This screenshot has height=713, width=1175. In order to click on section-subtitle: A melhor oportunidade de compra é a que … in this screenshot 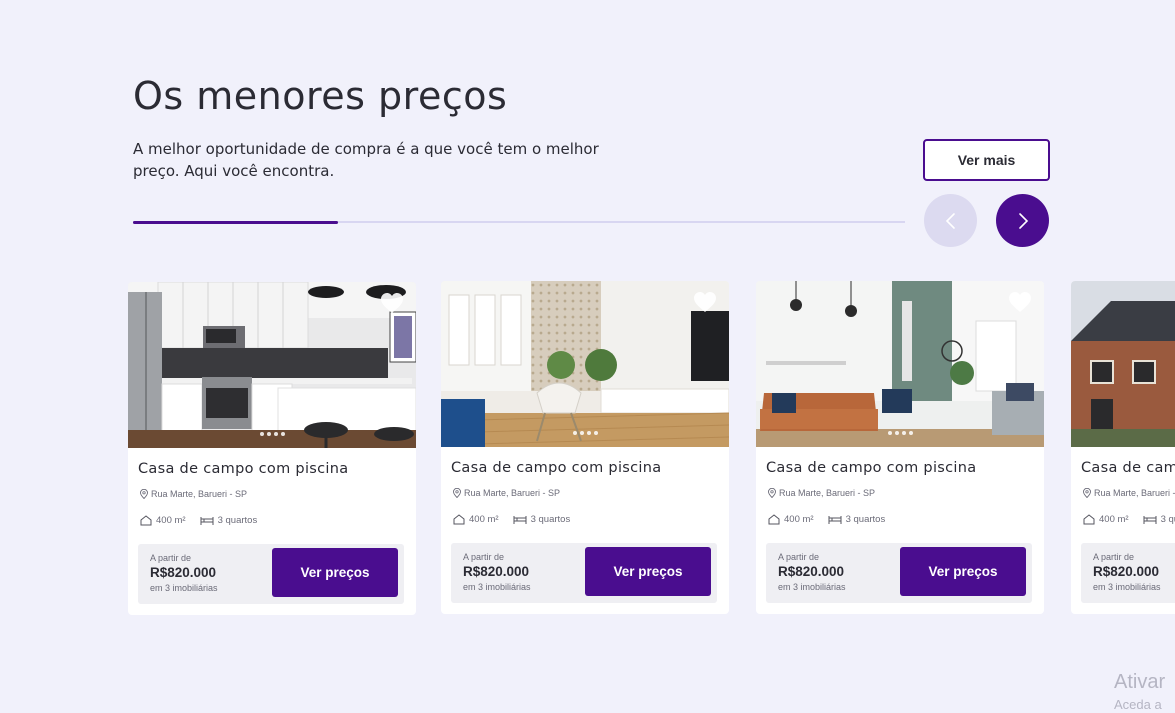, I will do `click(366, 160)`.